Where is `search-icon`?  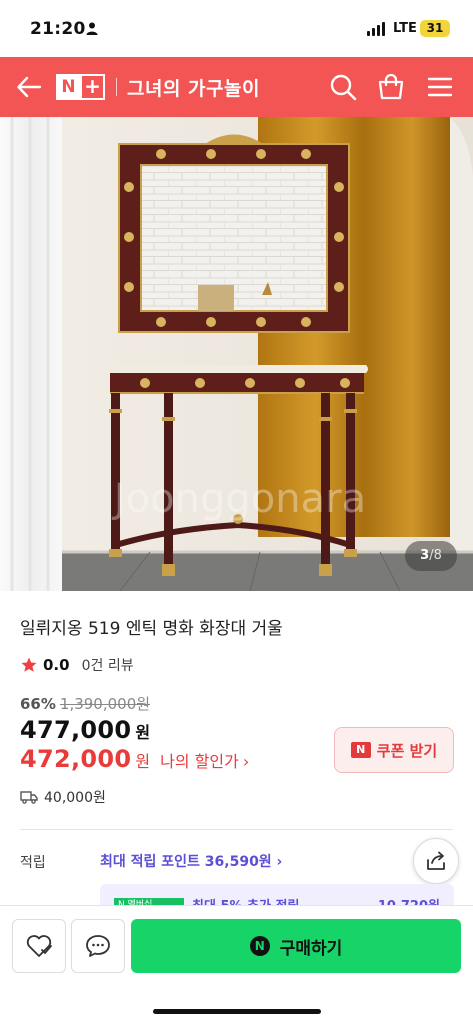 search-icon is located at coordinates (343, 87).